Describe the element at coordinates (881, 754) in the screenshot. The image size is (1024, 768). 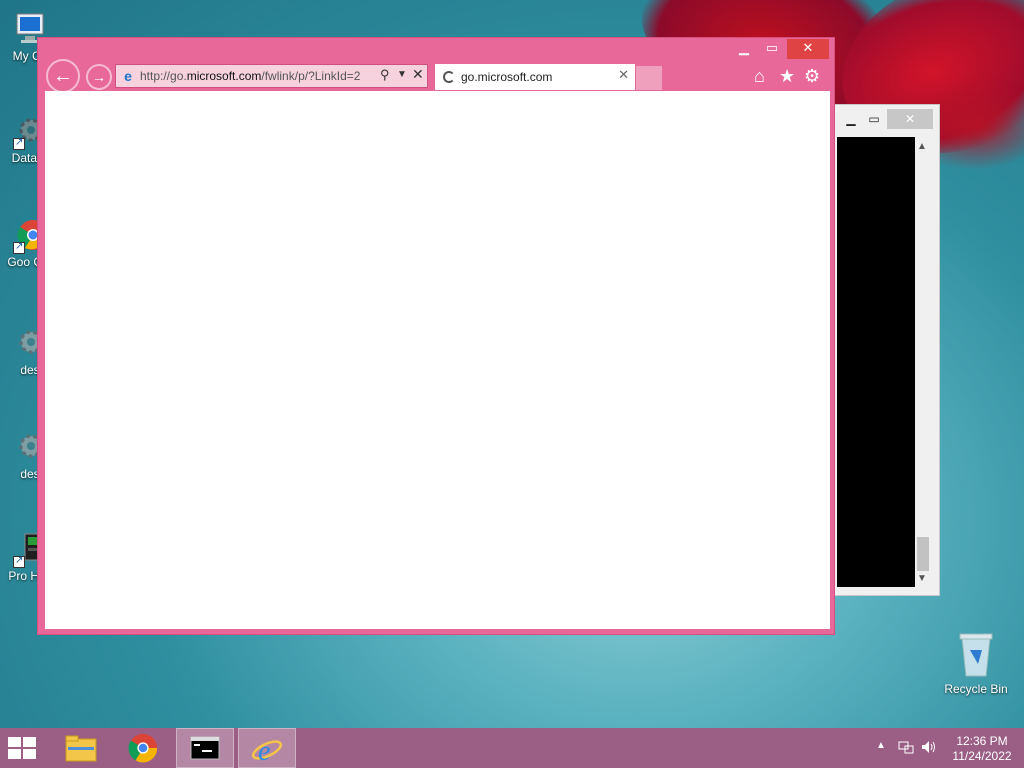
I see `tray-overflow-chevron-icon: ▲` at that location.